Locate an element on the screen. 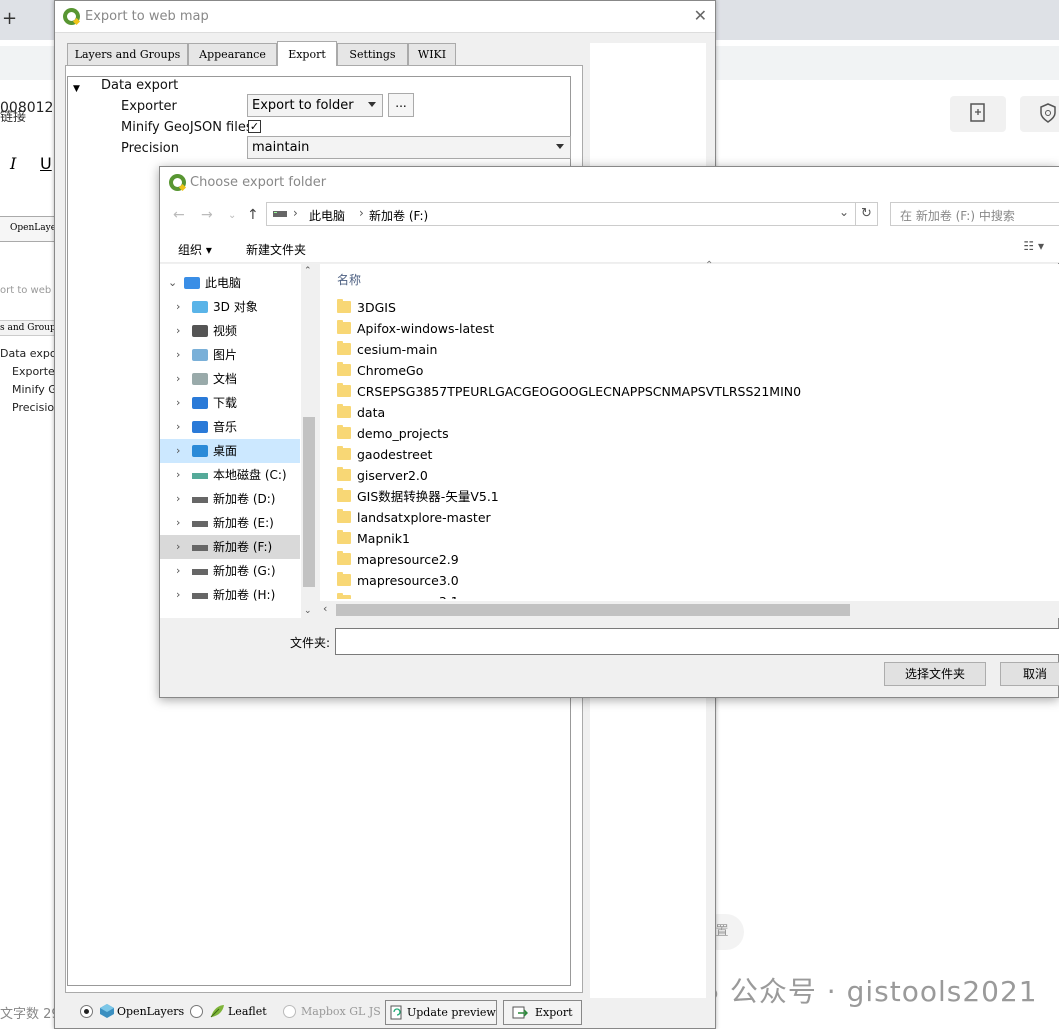 The height and width of the screenshot is (1029, 1059). nav-item: › 新加卷 (E:) is located at coordinates (230, 523).